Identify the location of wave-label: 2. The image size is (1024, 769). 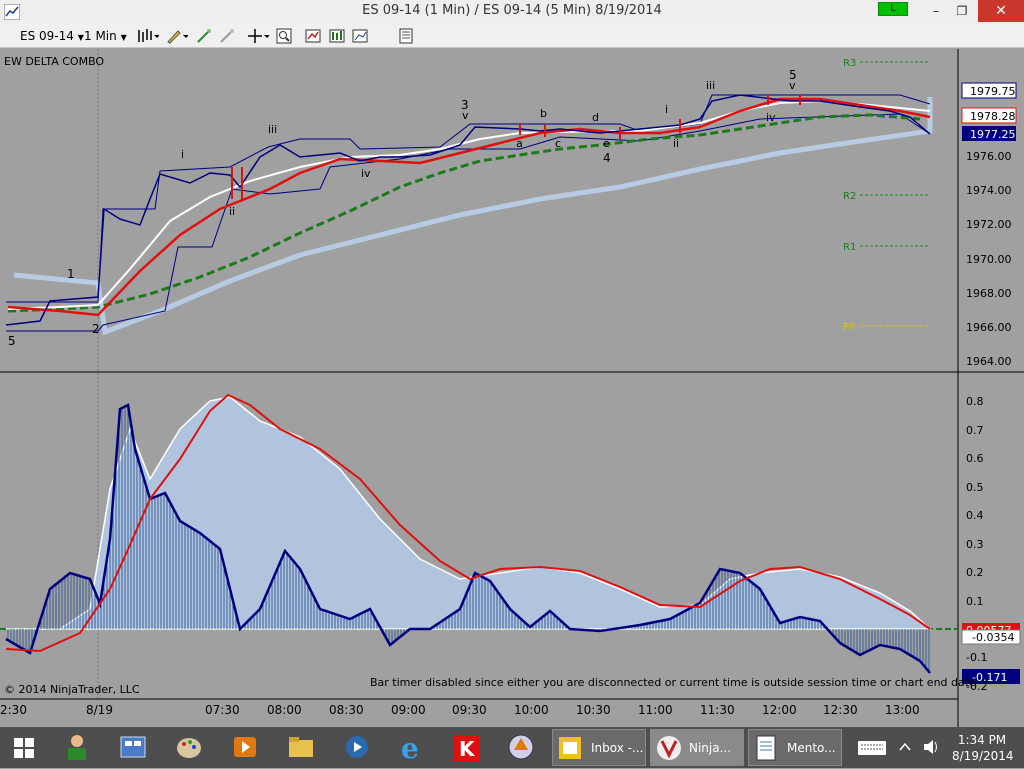
(96, 329).